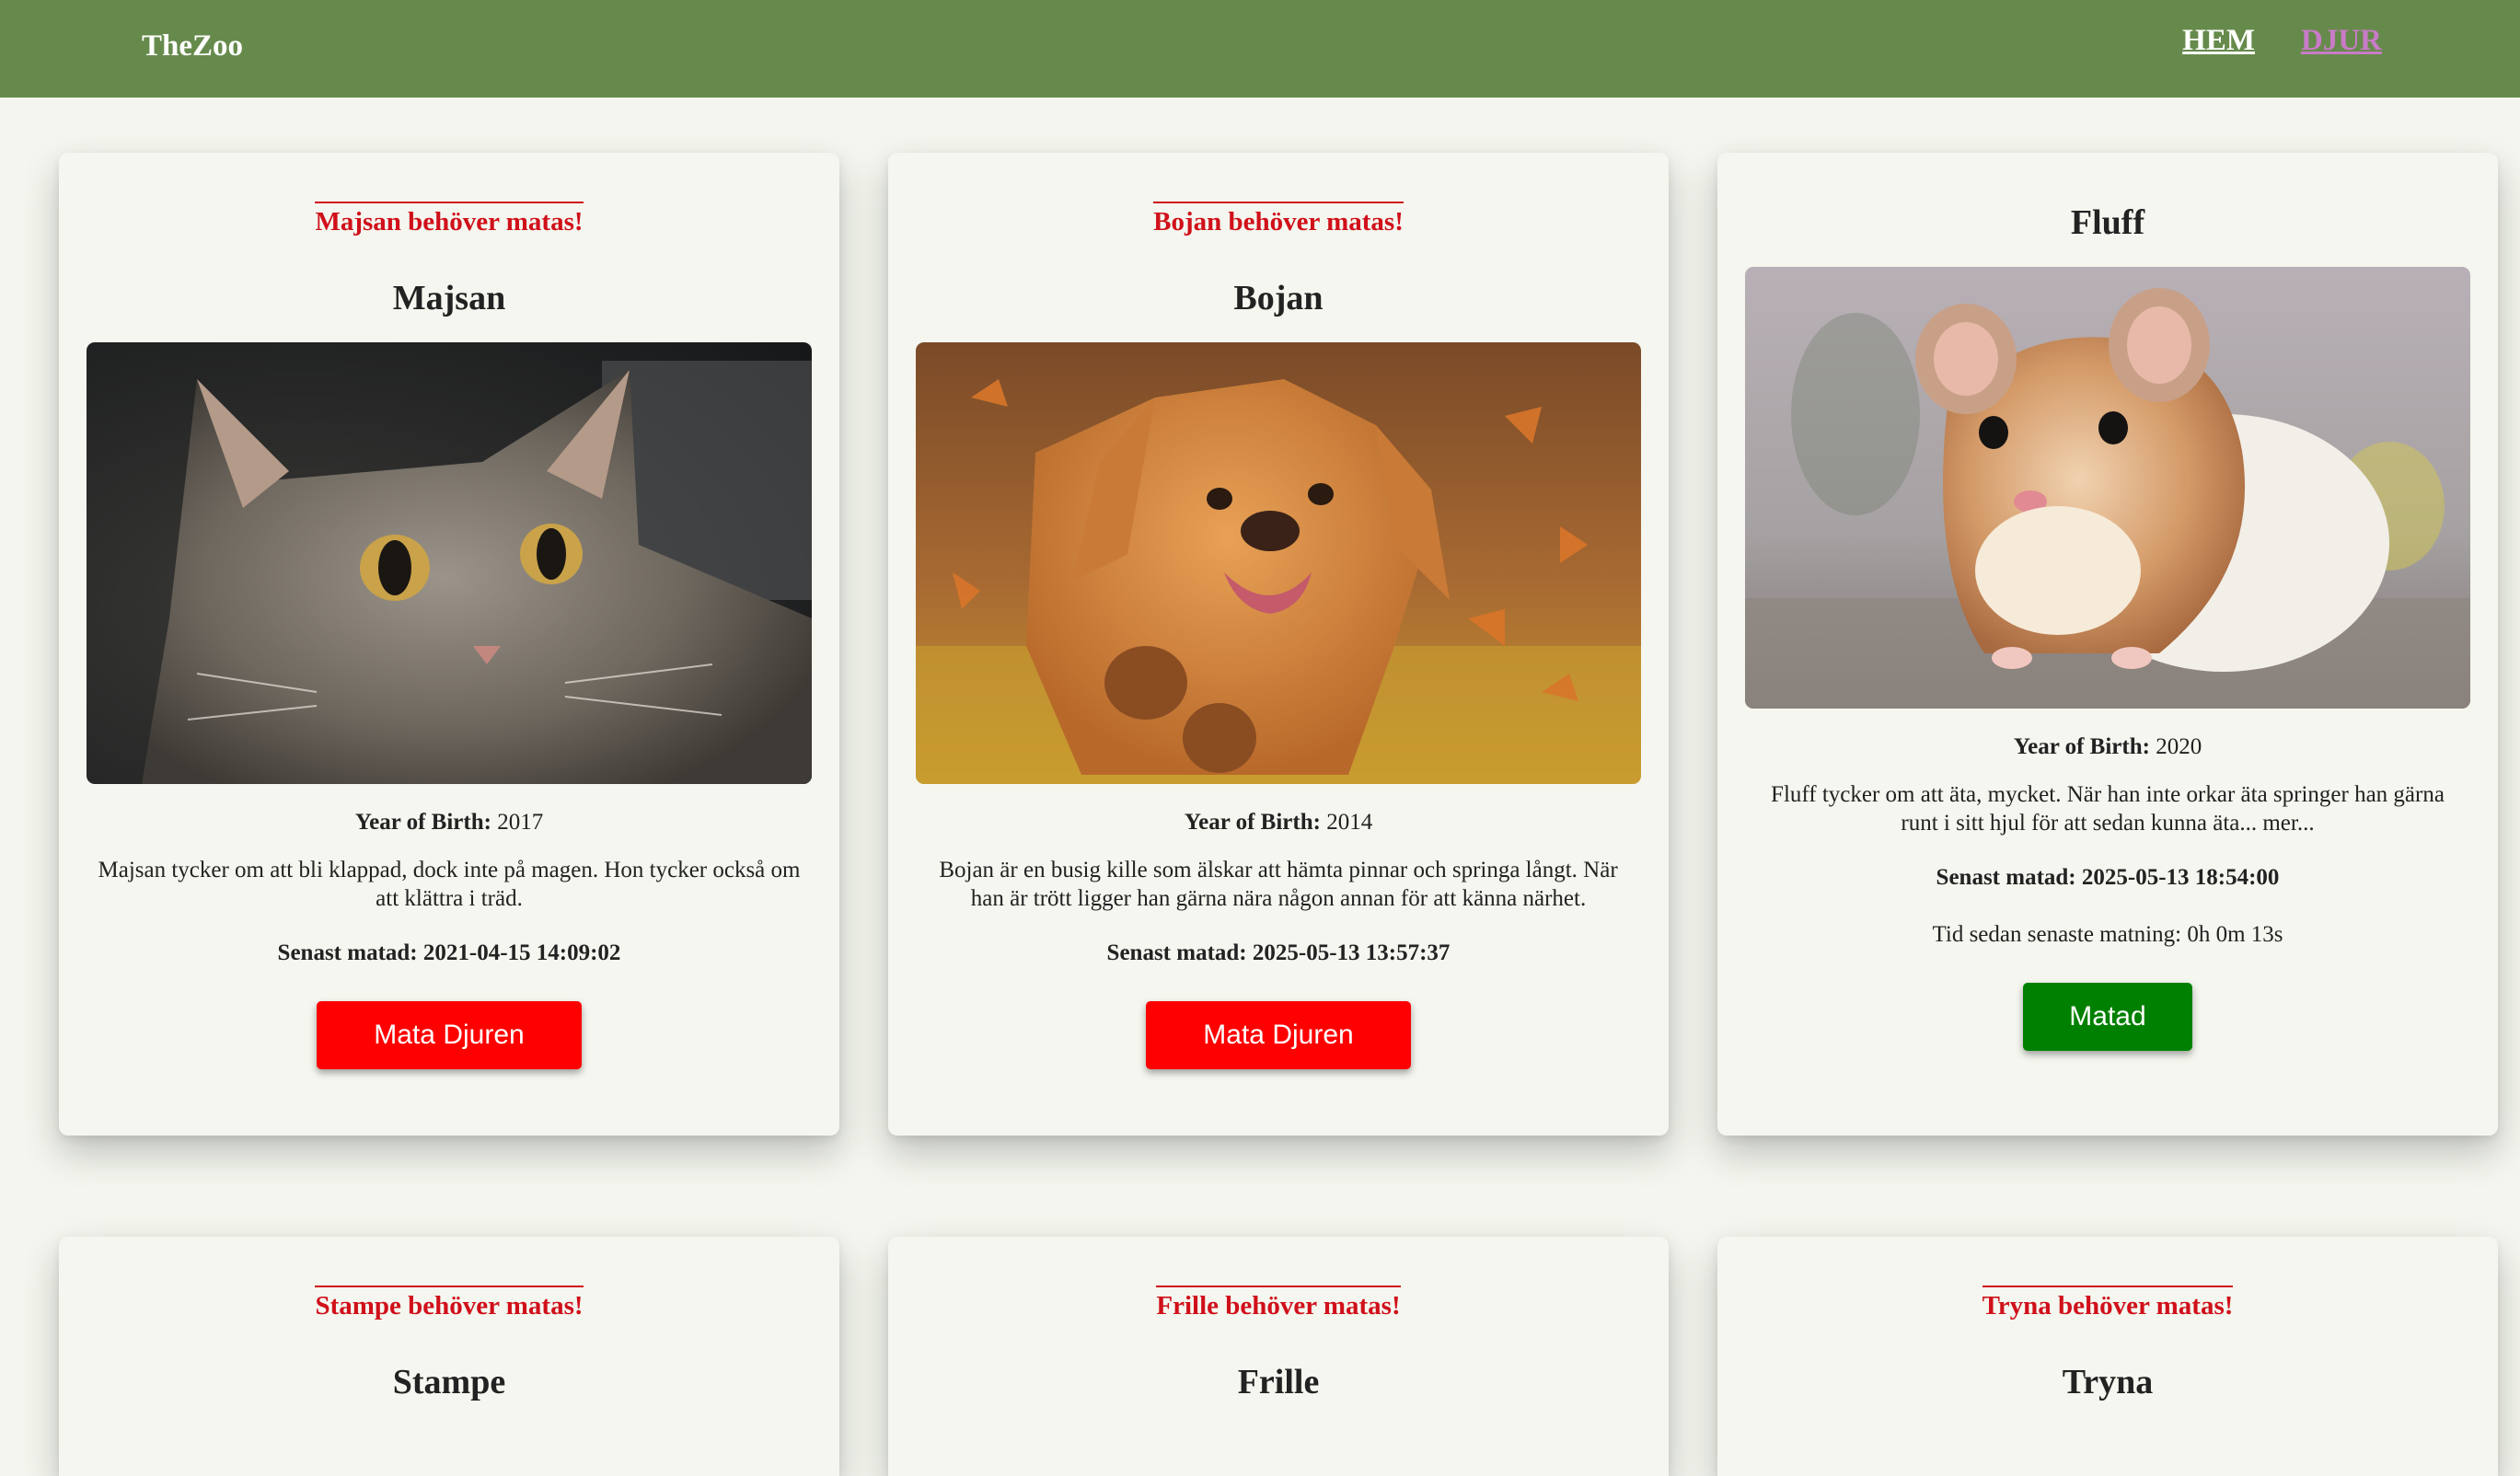 The width and height of the screenshot is (2520, 1476). I want to click on animal-name: Frille, so click(1278, 1382).